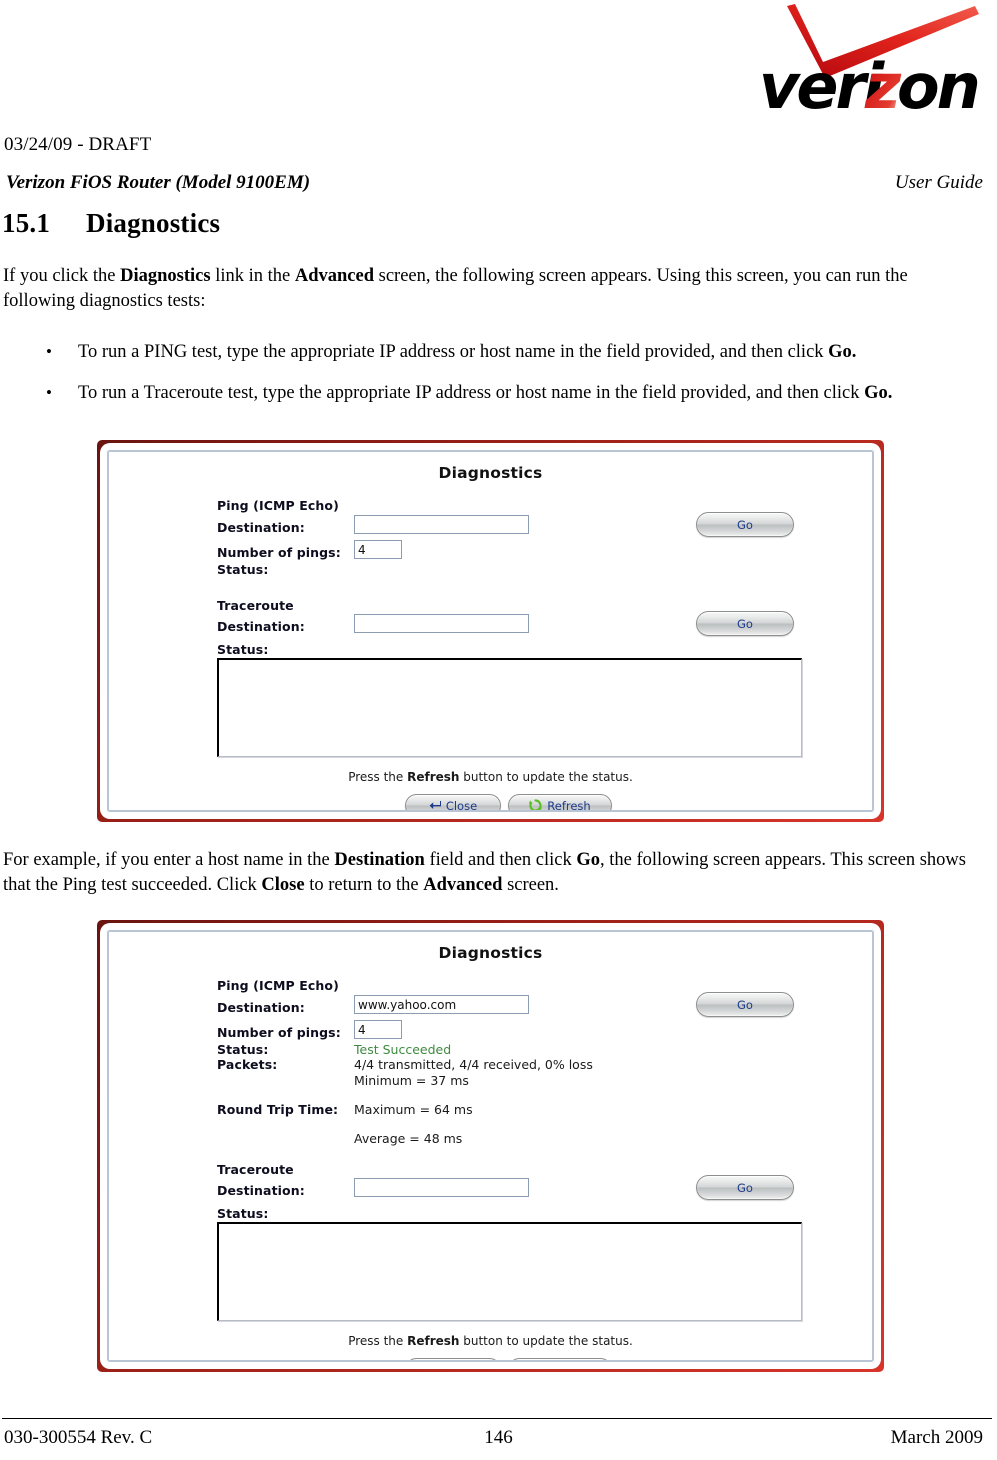  I want to click on rtt-minimum-value: Minimum = 37 ms, so click(411, 1080).